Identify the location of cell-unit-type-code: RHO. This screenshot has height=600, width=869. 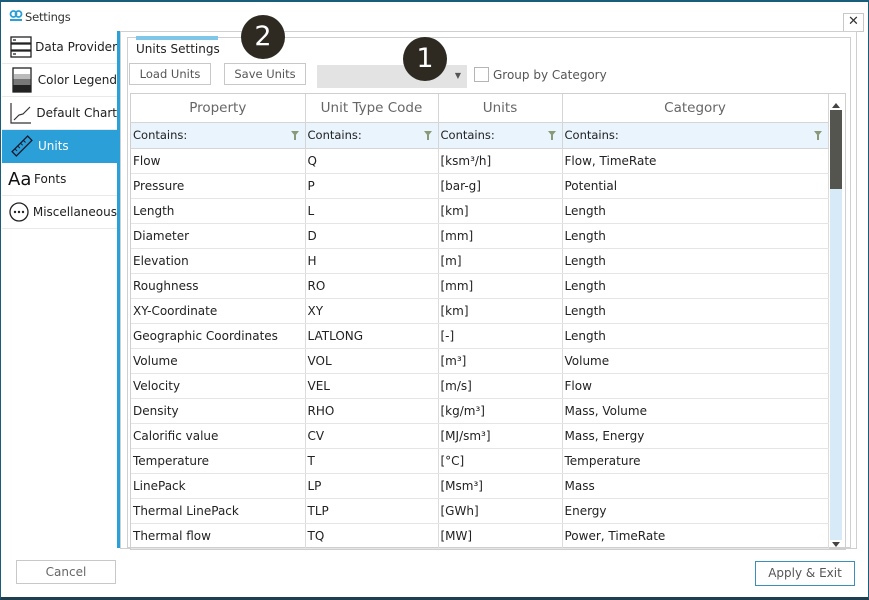
(372, 411).